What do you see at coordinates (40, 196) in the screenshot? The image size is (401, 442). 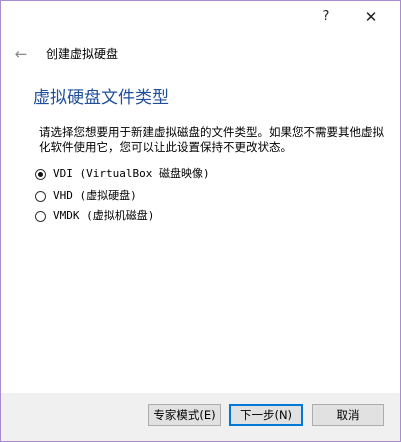 I see `radio-vhd` at bounding box center [40, 196].